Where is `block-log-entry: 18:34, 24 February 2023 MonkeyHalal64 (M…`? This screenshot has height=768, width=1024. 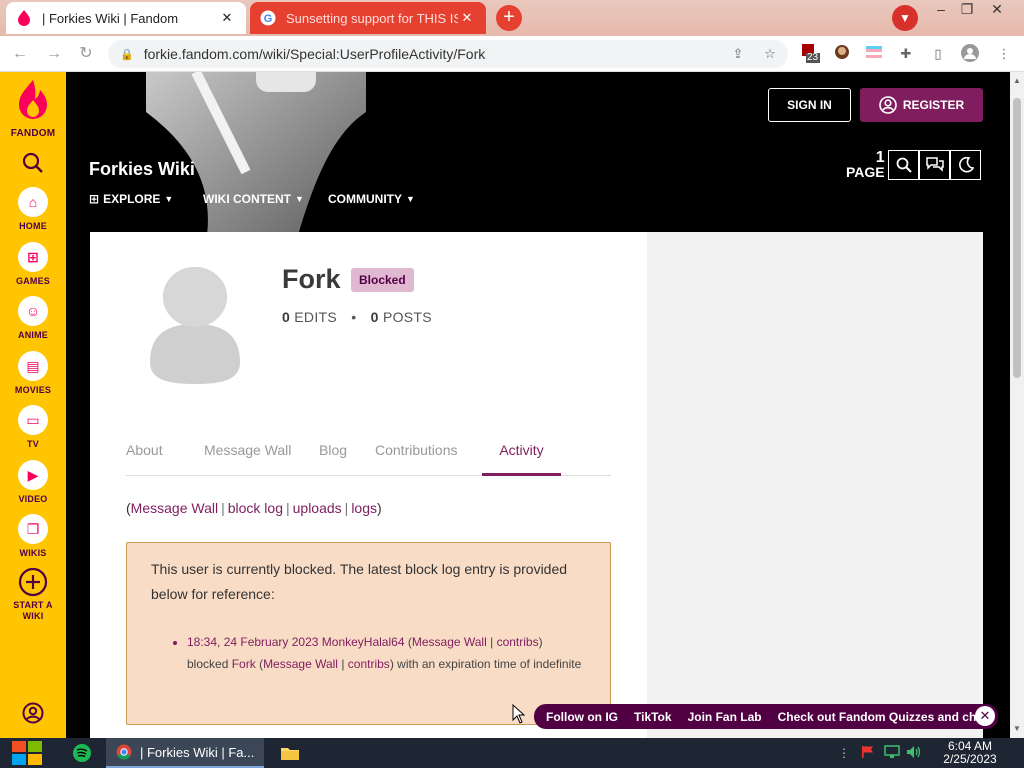
block-log-entry: 18:34, 24 February 2023 MonkeyHalal64 (M… is located at coordinates (386, 653).